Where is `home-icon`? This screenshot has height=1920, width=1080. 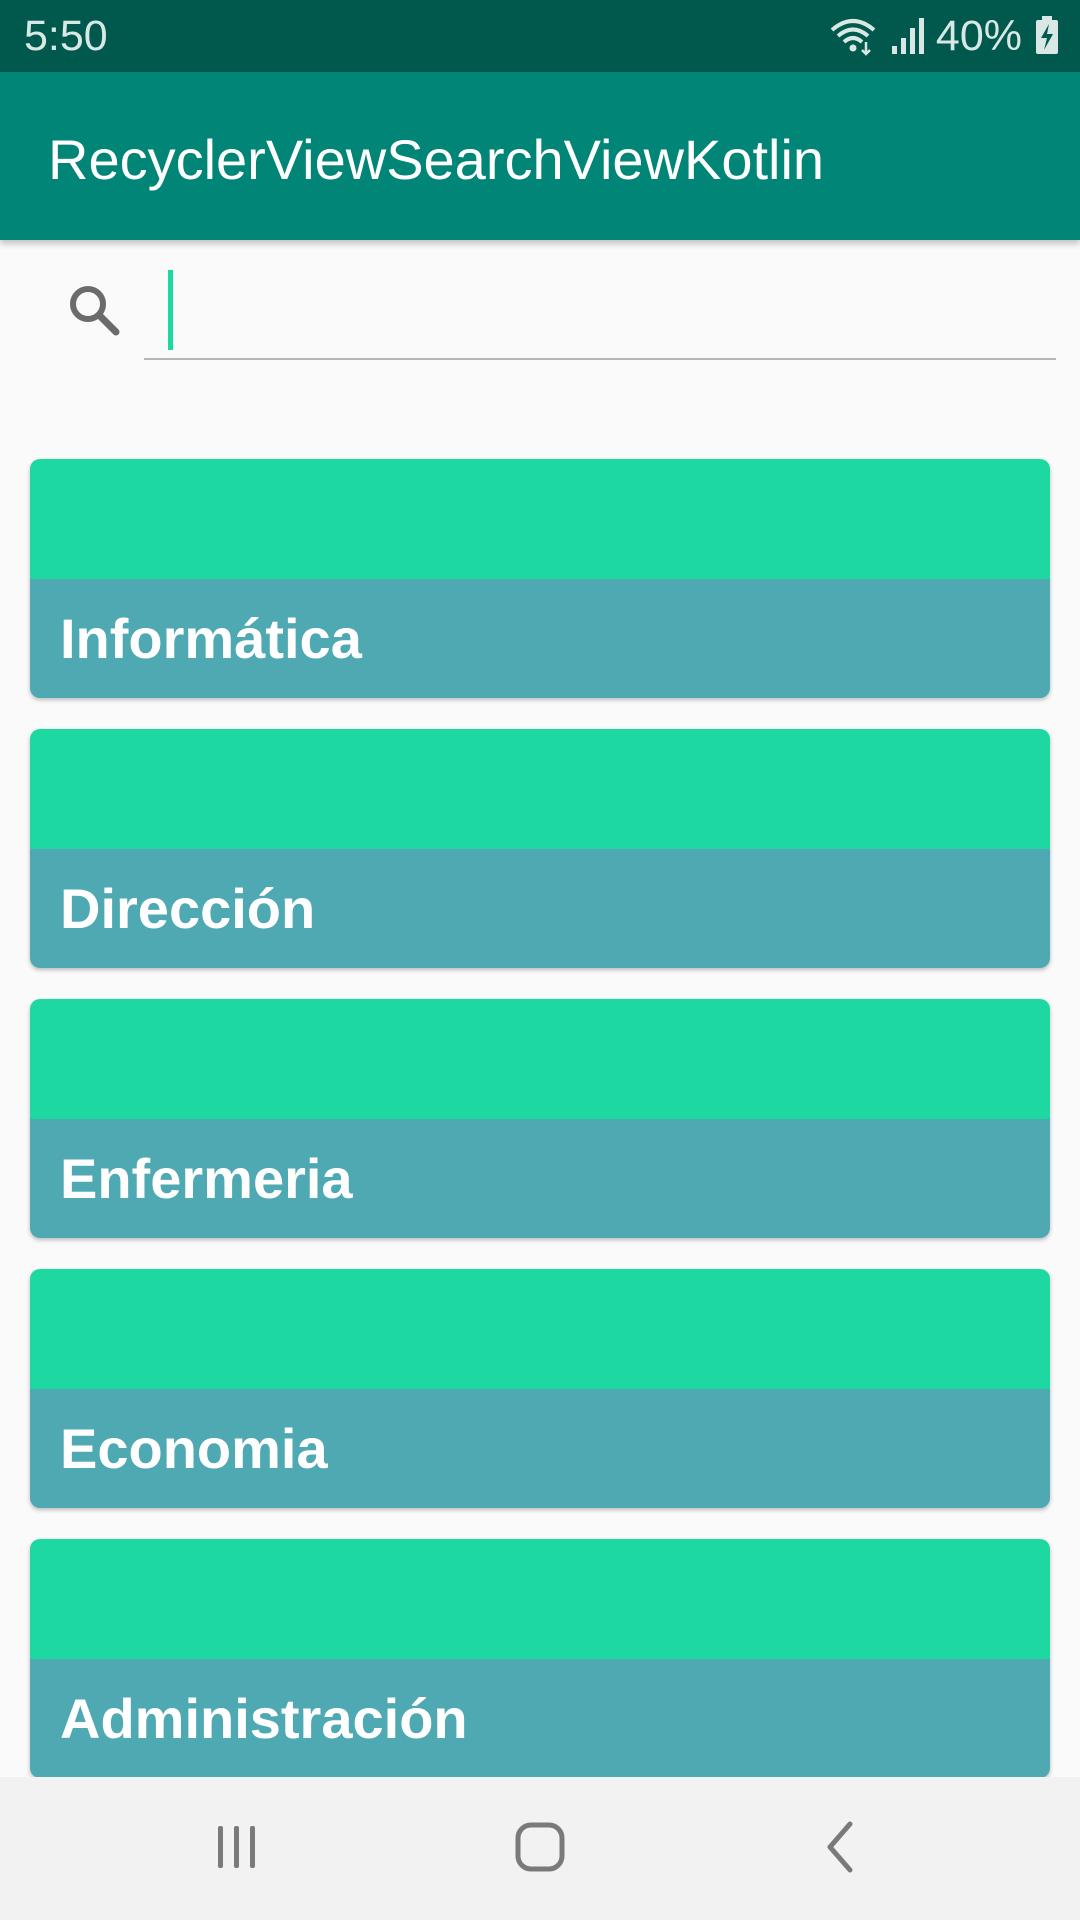
home-icon is located at coordinates (540, 1849).